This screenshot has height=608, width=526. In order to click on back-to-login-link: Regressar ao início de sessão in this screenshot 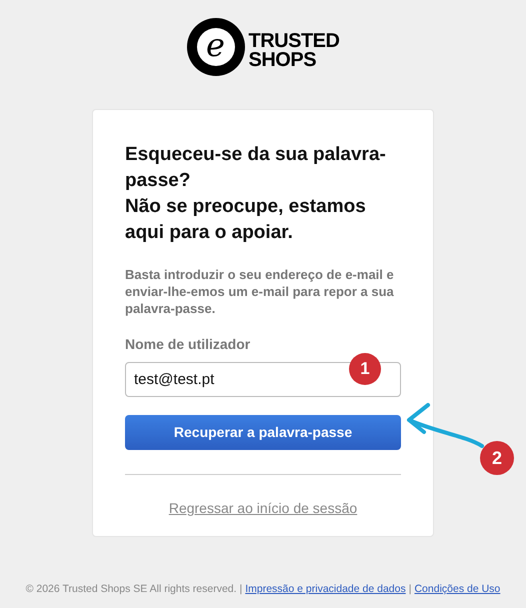, I will do `click(263, 508)`.